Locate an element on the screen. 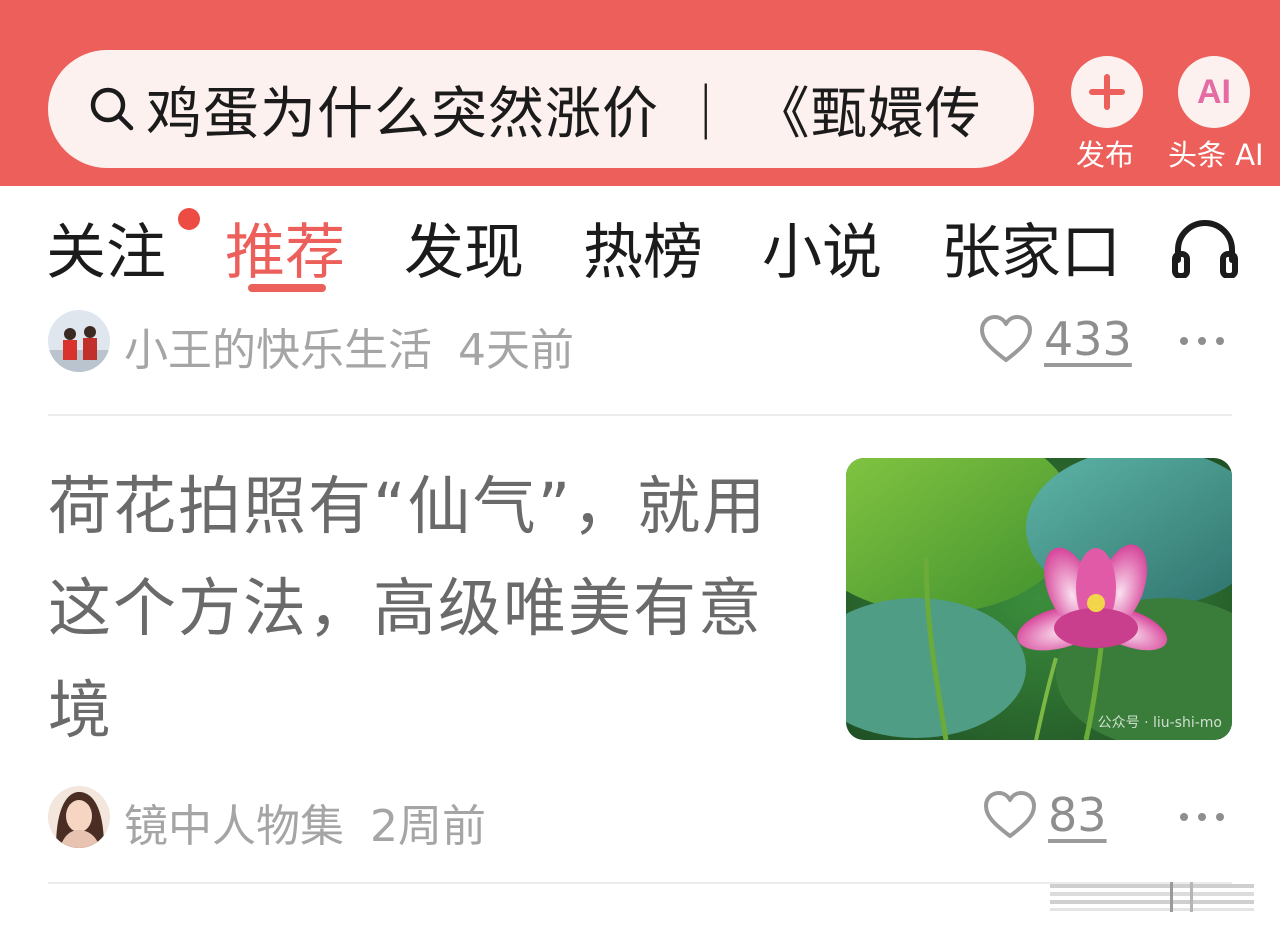 The height and width of the screenshot is (938, 1280). plus-icon is located at coordinates (1107, 92).